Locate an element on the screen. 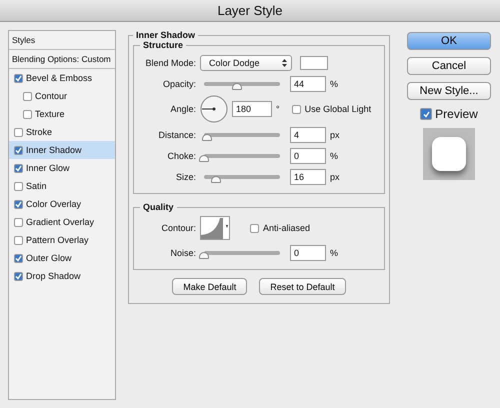  window-title: Layer Style is located at coordinates (250, 11).